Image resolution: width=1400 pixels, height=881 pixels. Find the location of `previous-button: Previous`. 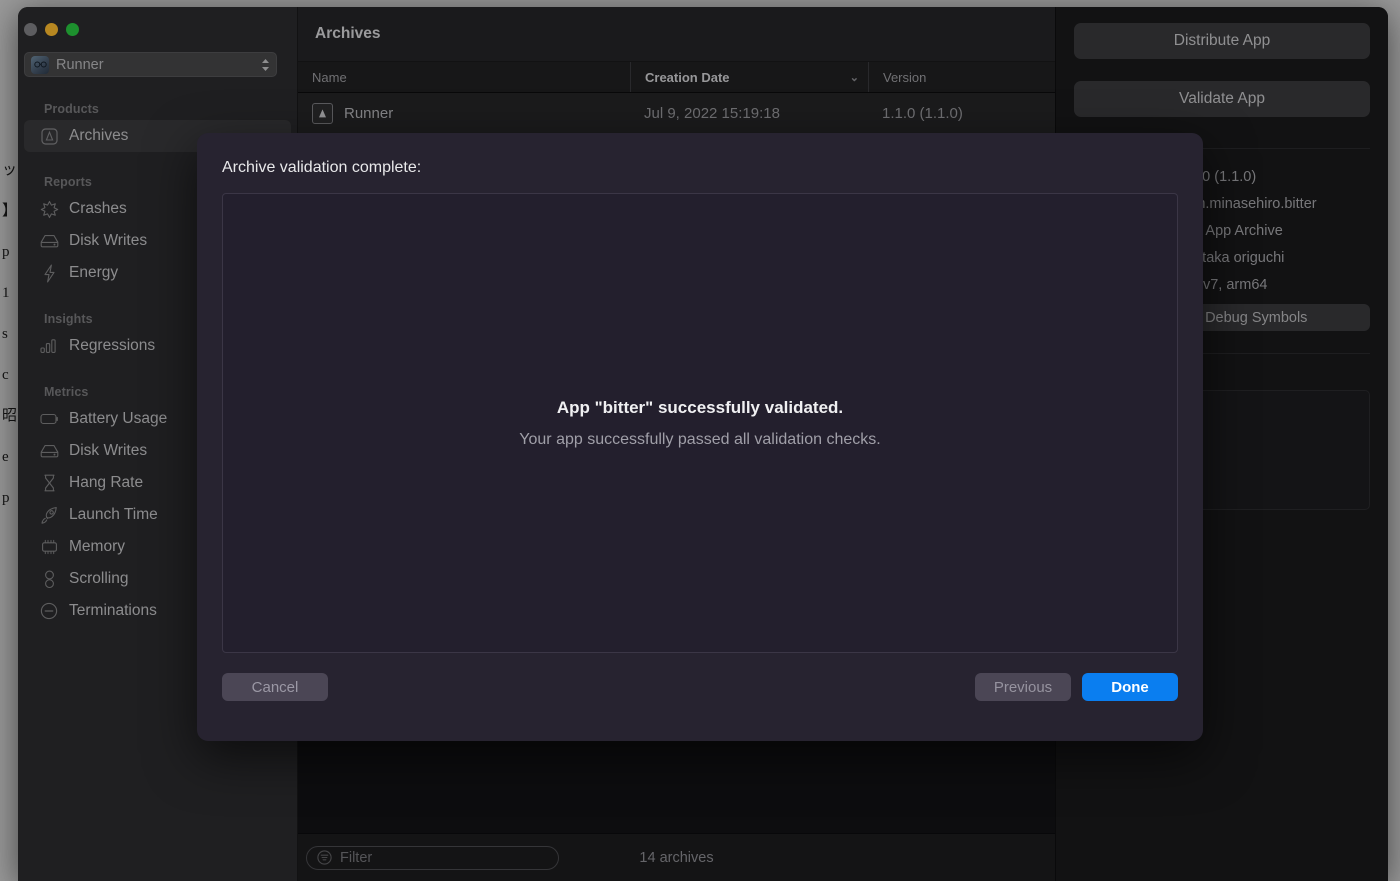

previous-button: Previous is located at coordinates (1023, 687).